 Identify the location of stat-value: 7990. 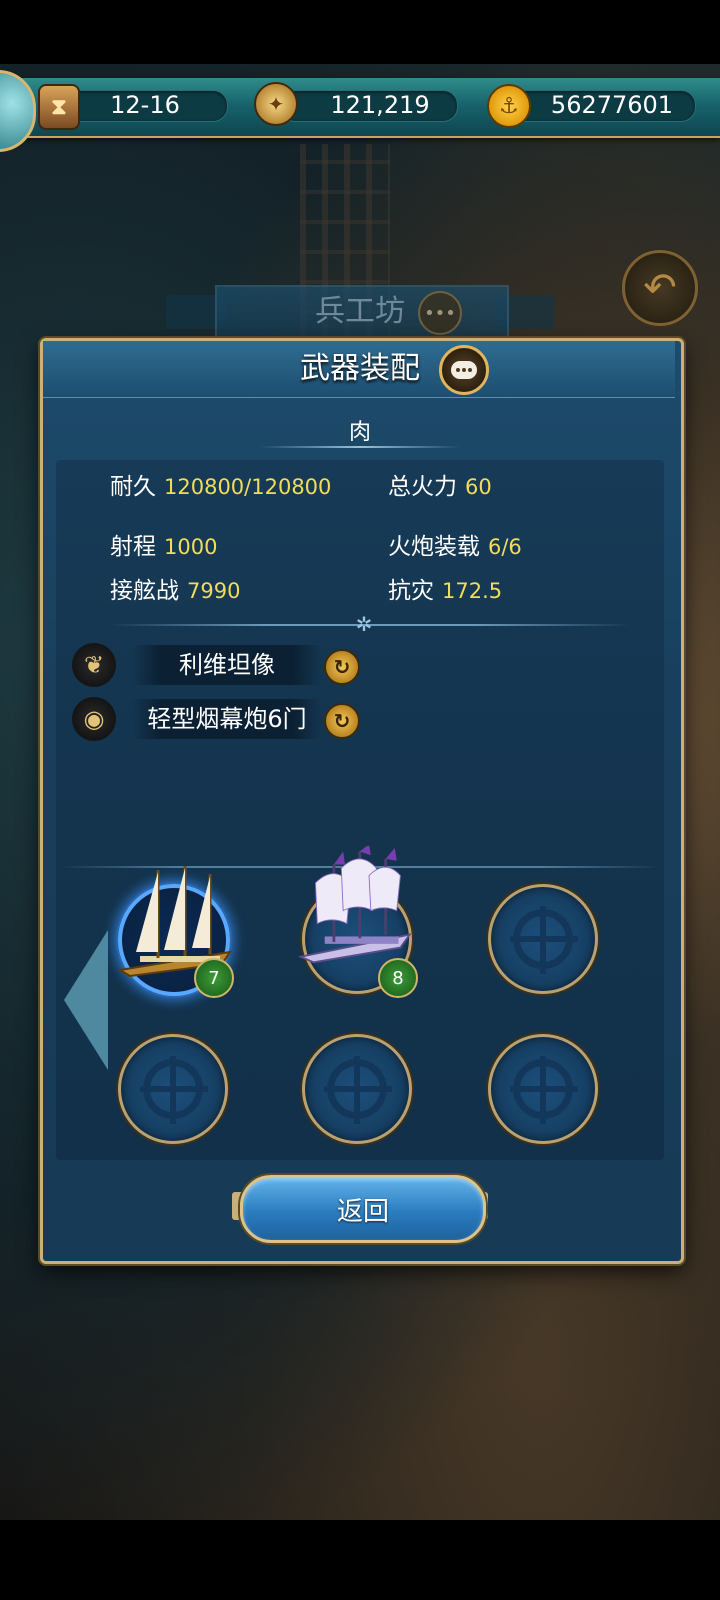
(214, 591).